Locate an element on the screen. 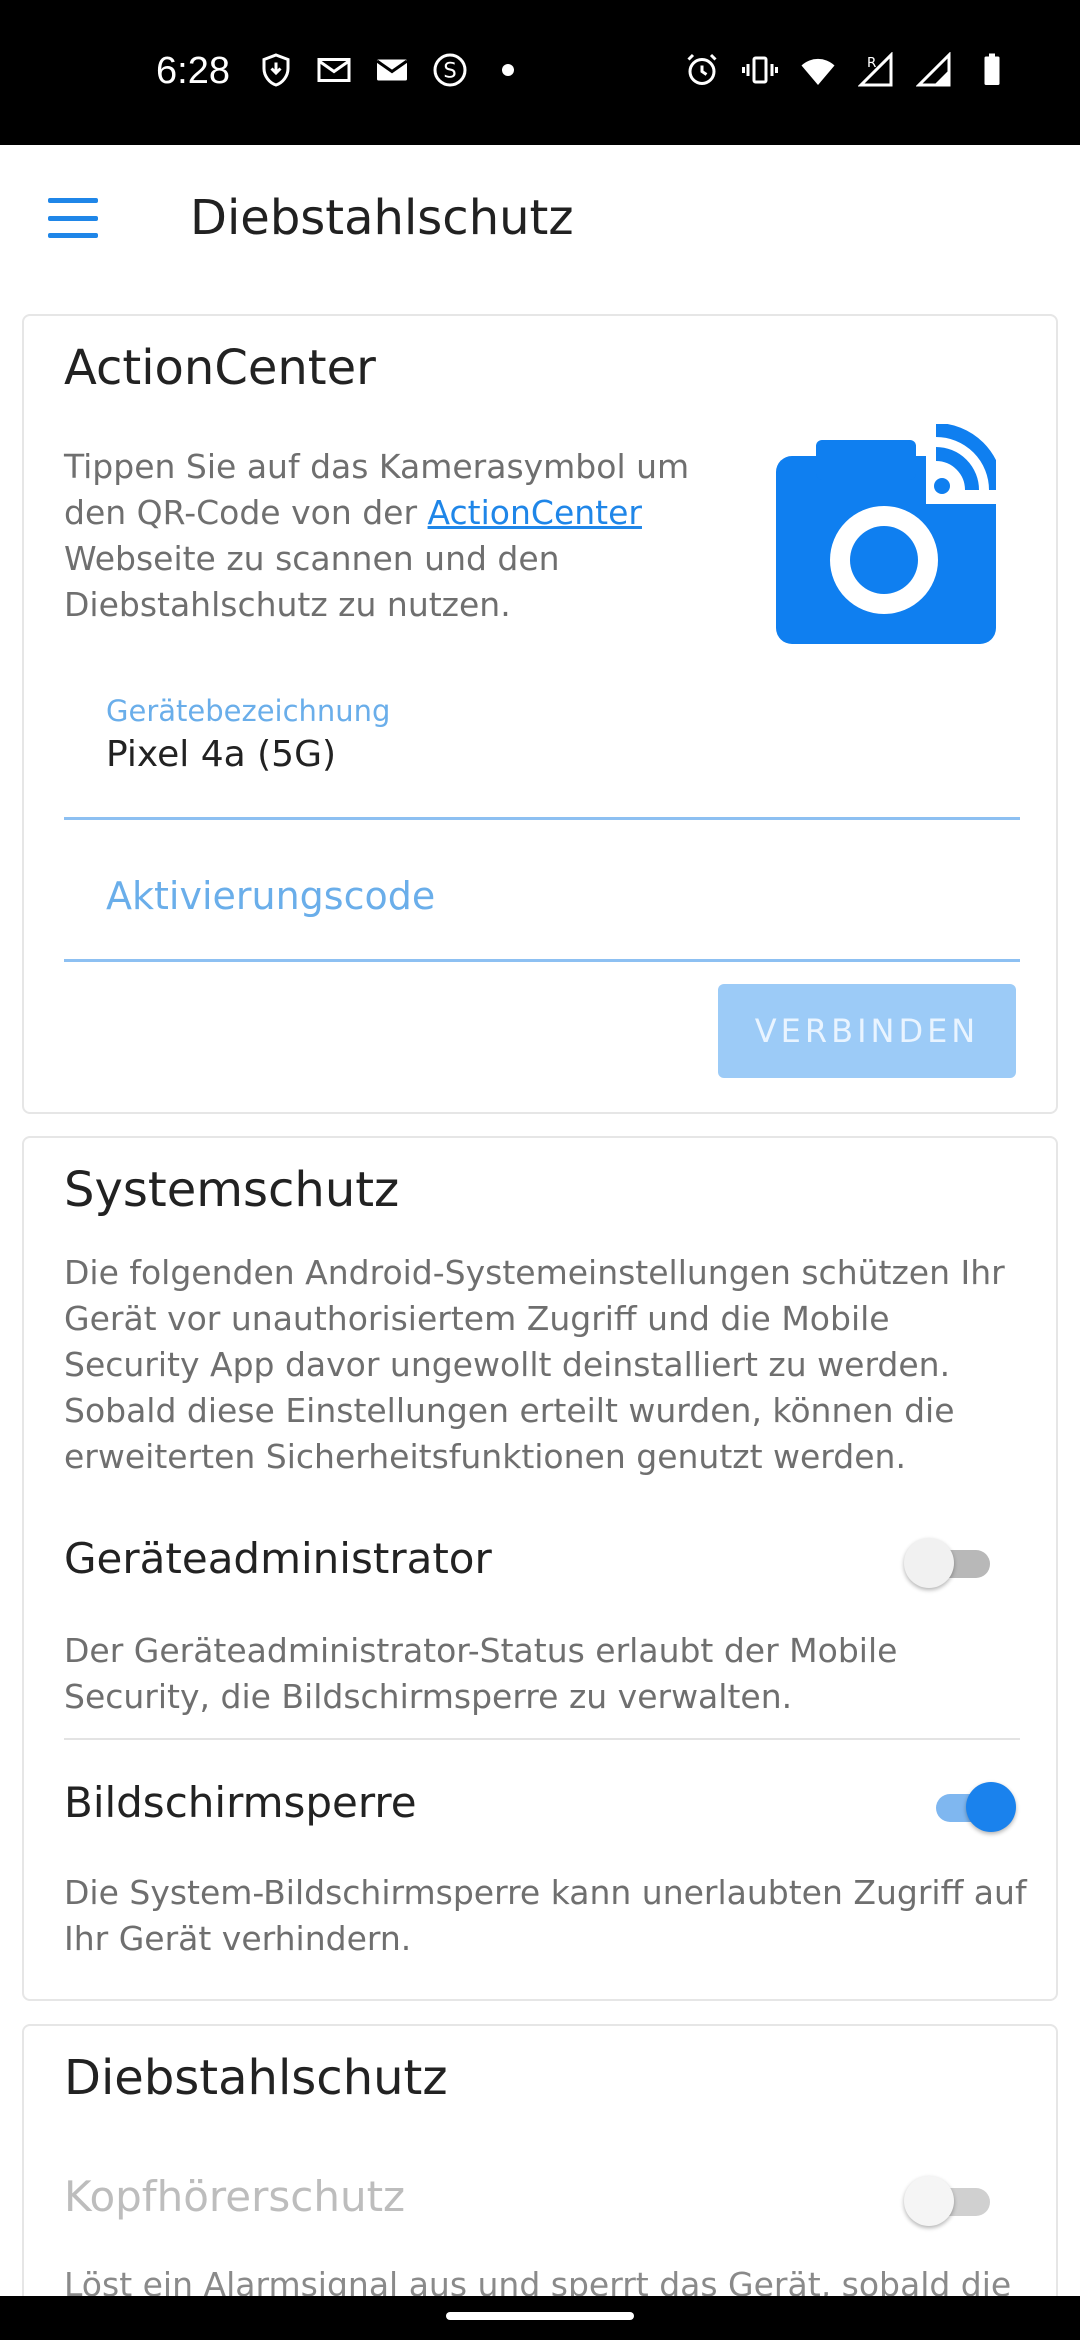 The height and width of the screenshot is (2340, 1080). action-center-title: ActionCenter is located at coordinates (220, 368).